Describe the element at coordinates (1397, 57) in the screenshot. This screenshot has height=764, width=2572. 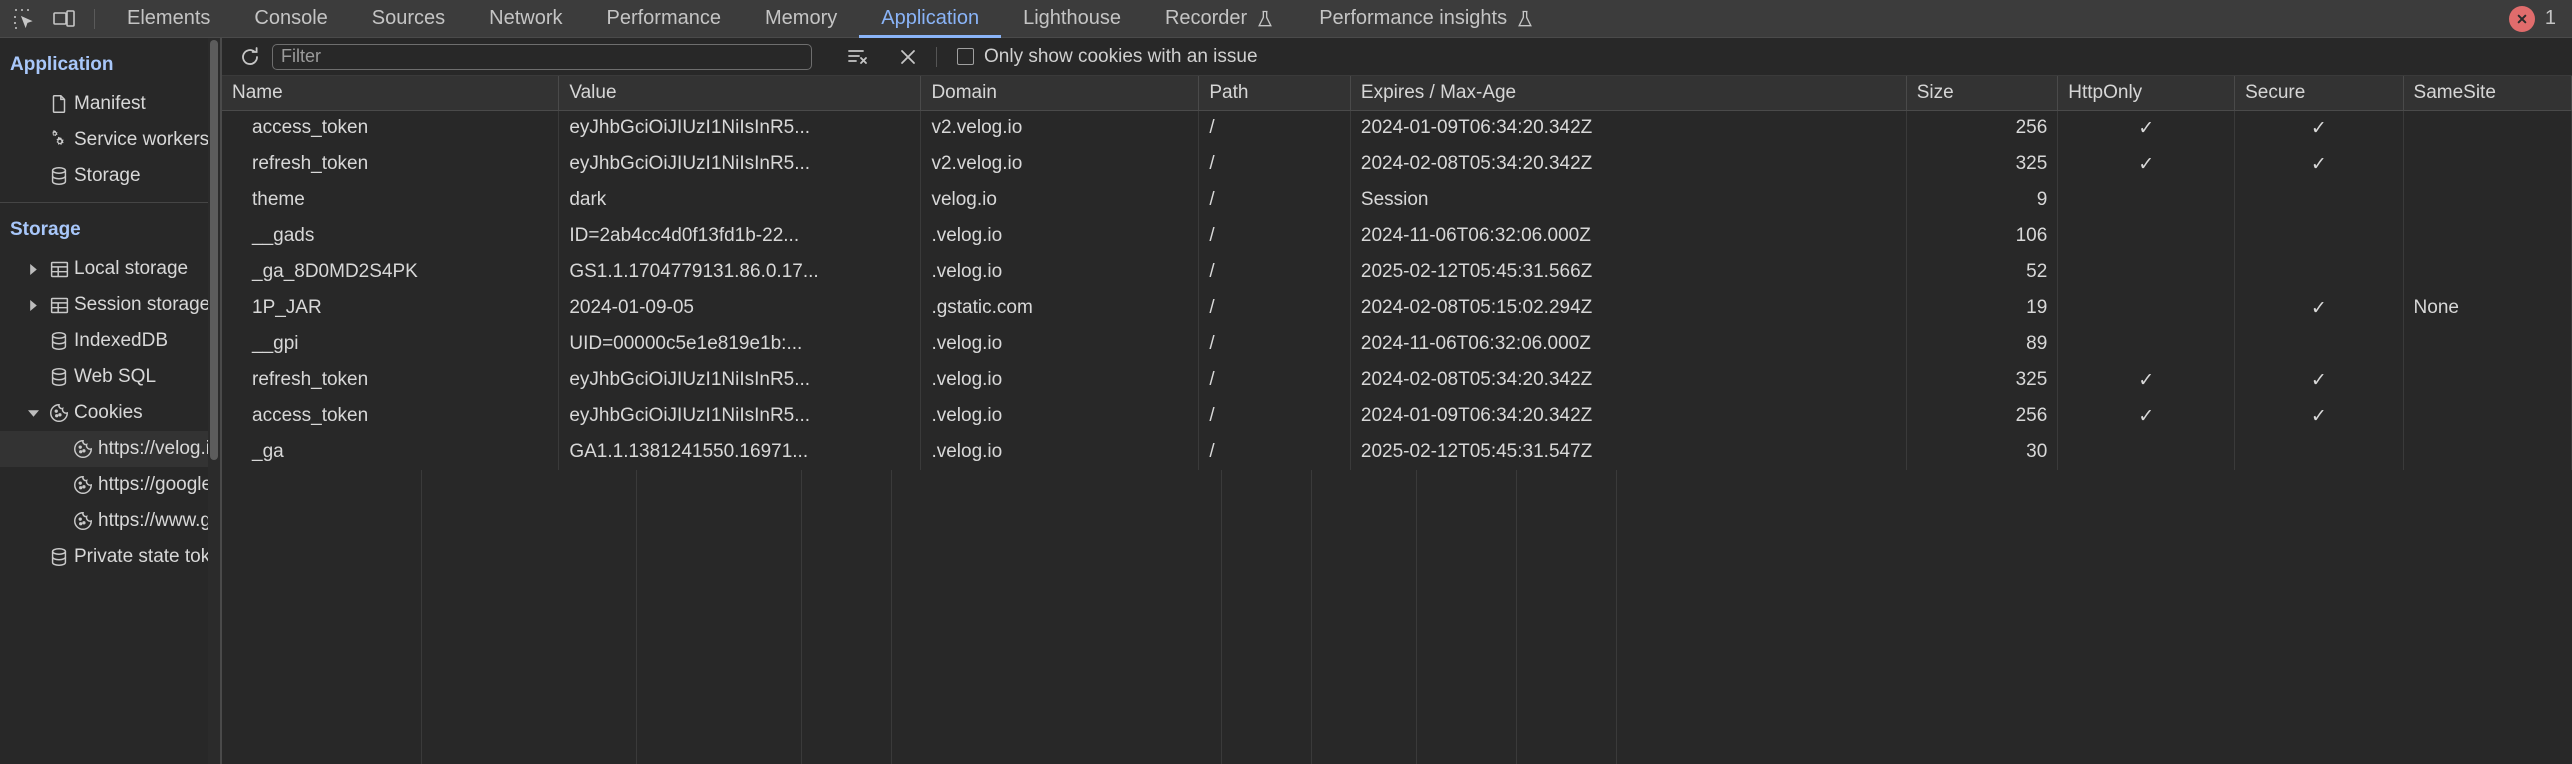
I see `cookies-toolbar: Only show cookies with an issue` at that location.